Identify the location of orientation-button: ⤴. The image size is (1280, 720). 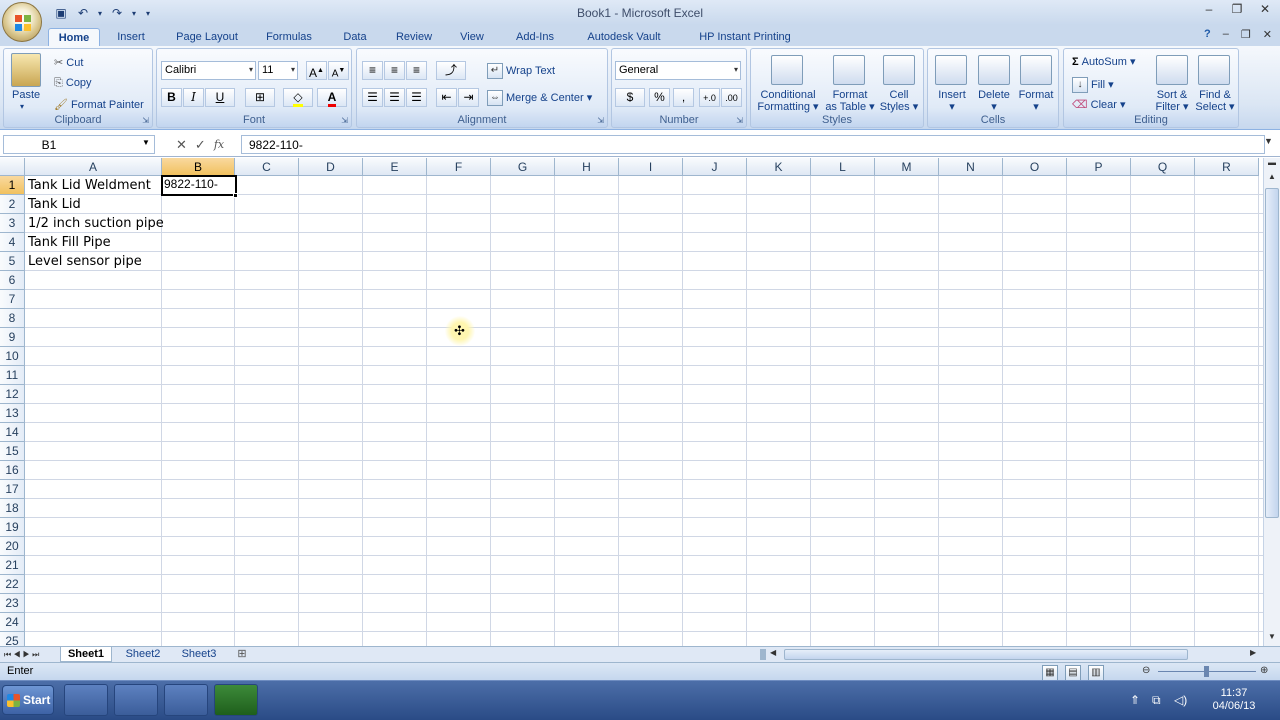
(451, 70).